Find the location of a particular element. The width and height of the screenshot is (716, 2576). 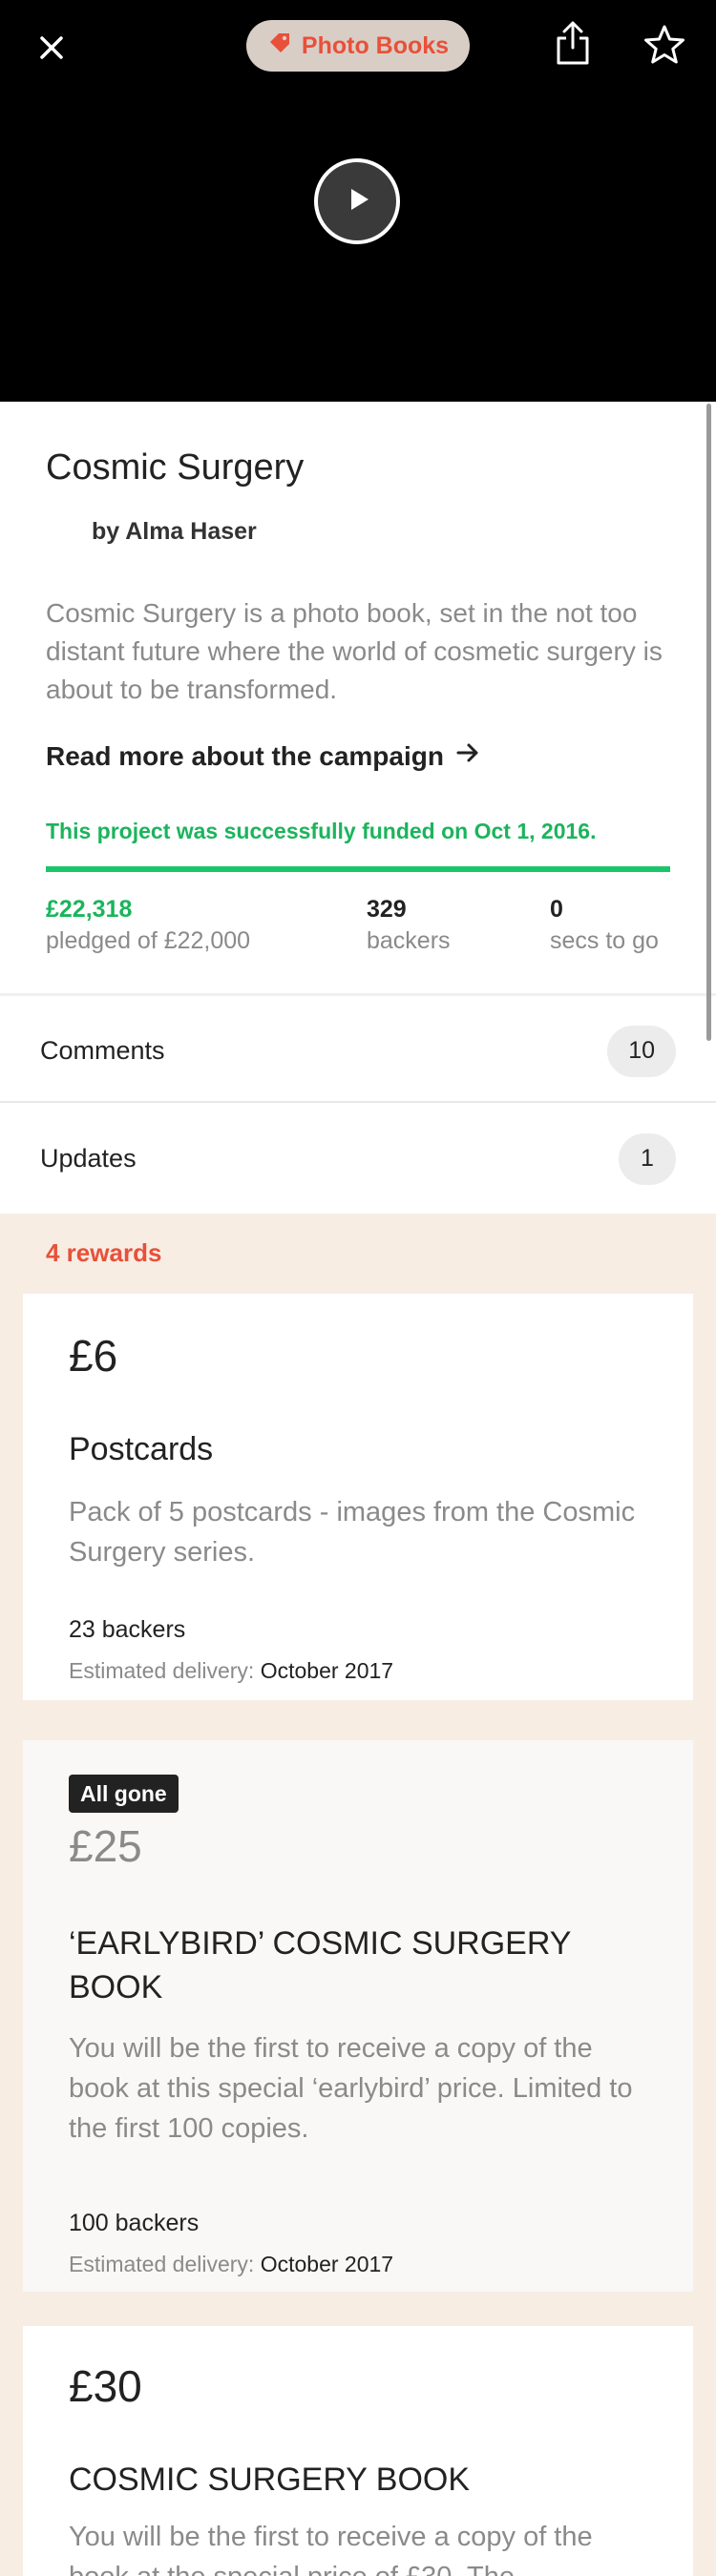

reward-backers: 23 backers is located at coordinates (127, 1629).